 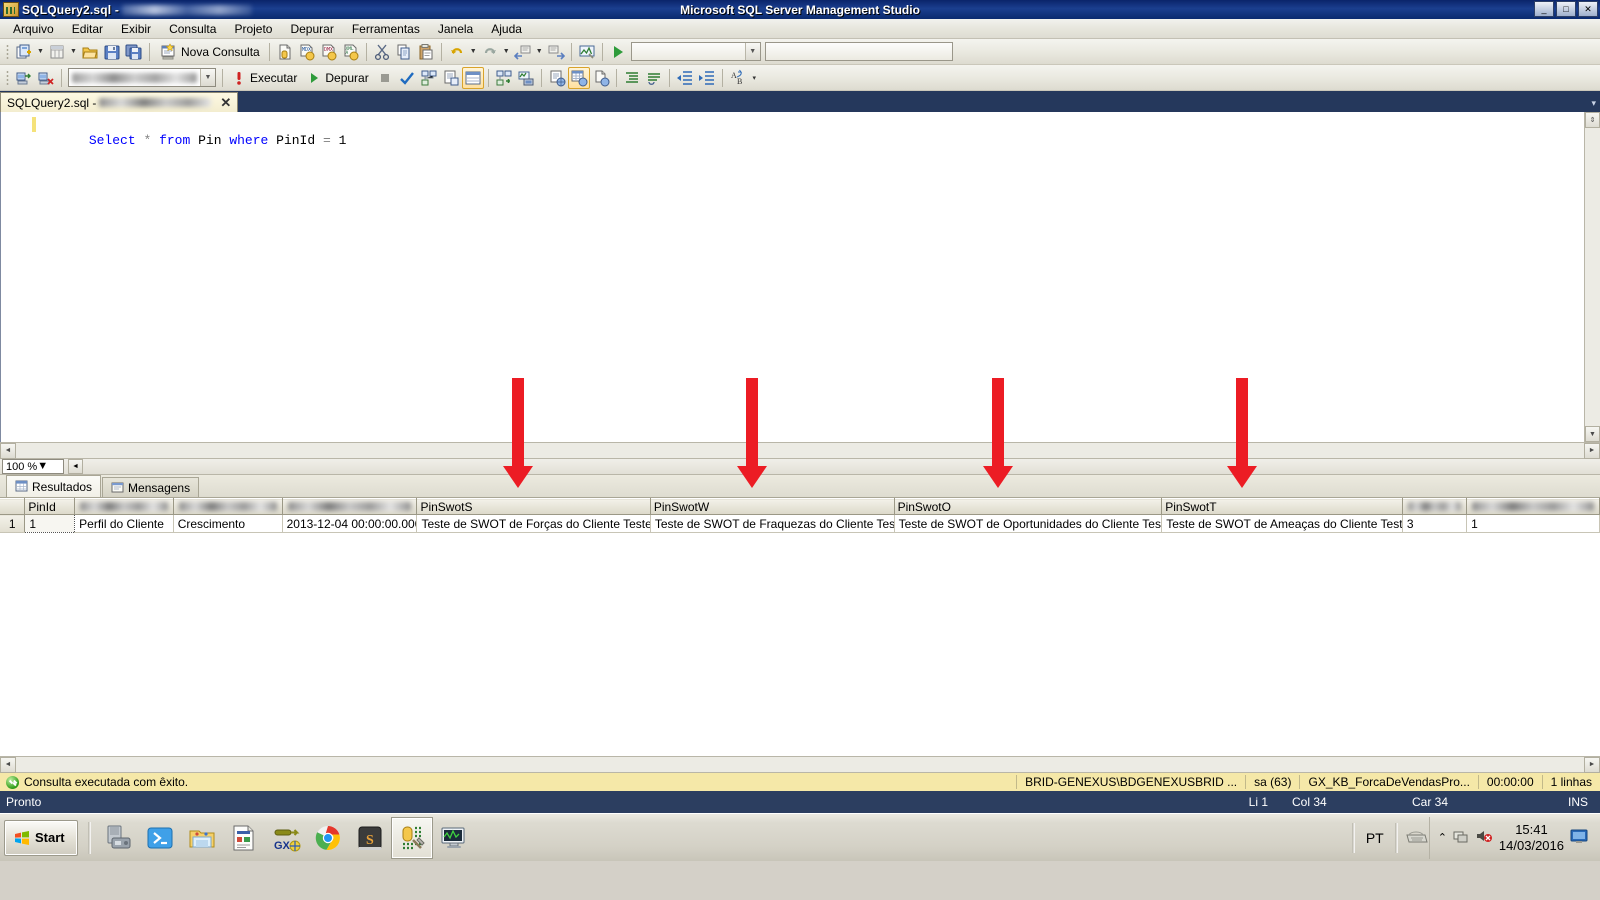 What do you see at coordinates (382, 52) in the screenshot?
I see `cut-button` at bounding box center [382, 52].